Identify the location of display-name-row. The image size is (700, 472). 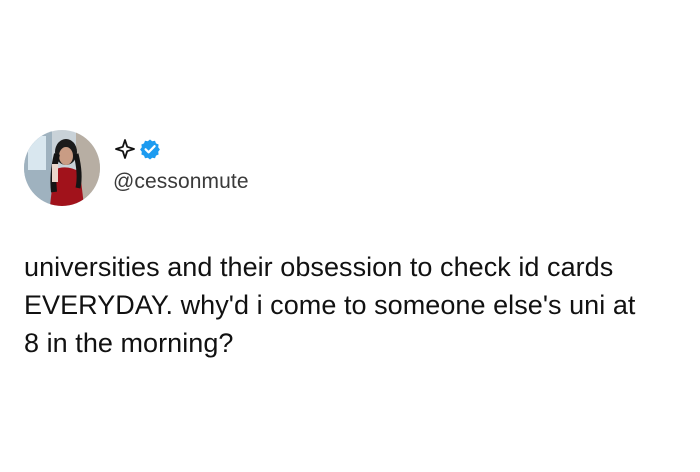
(181, 149).